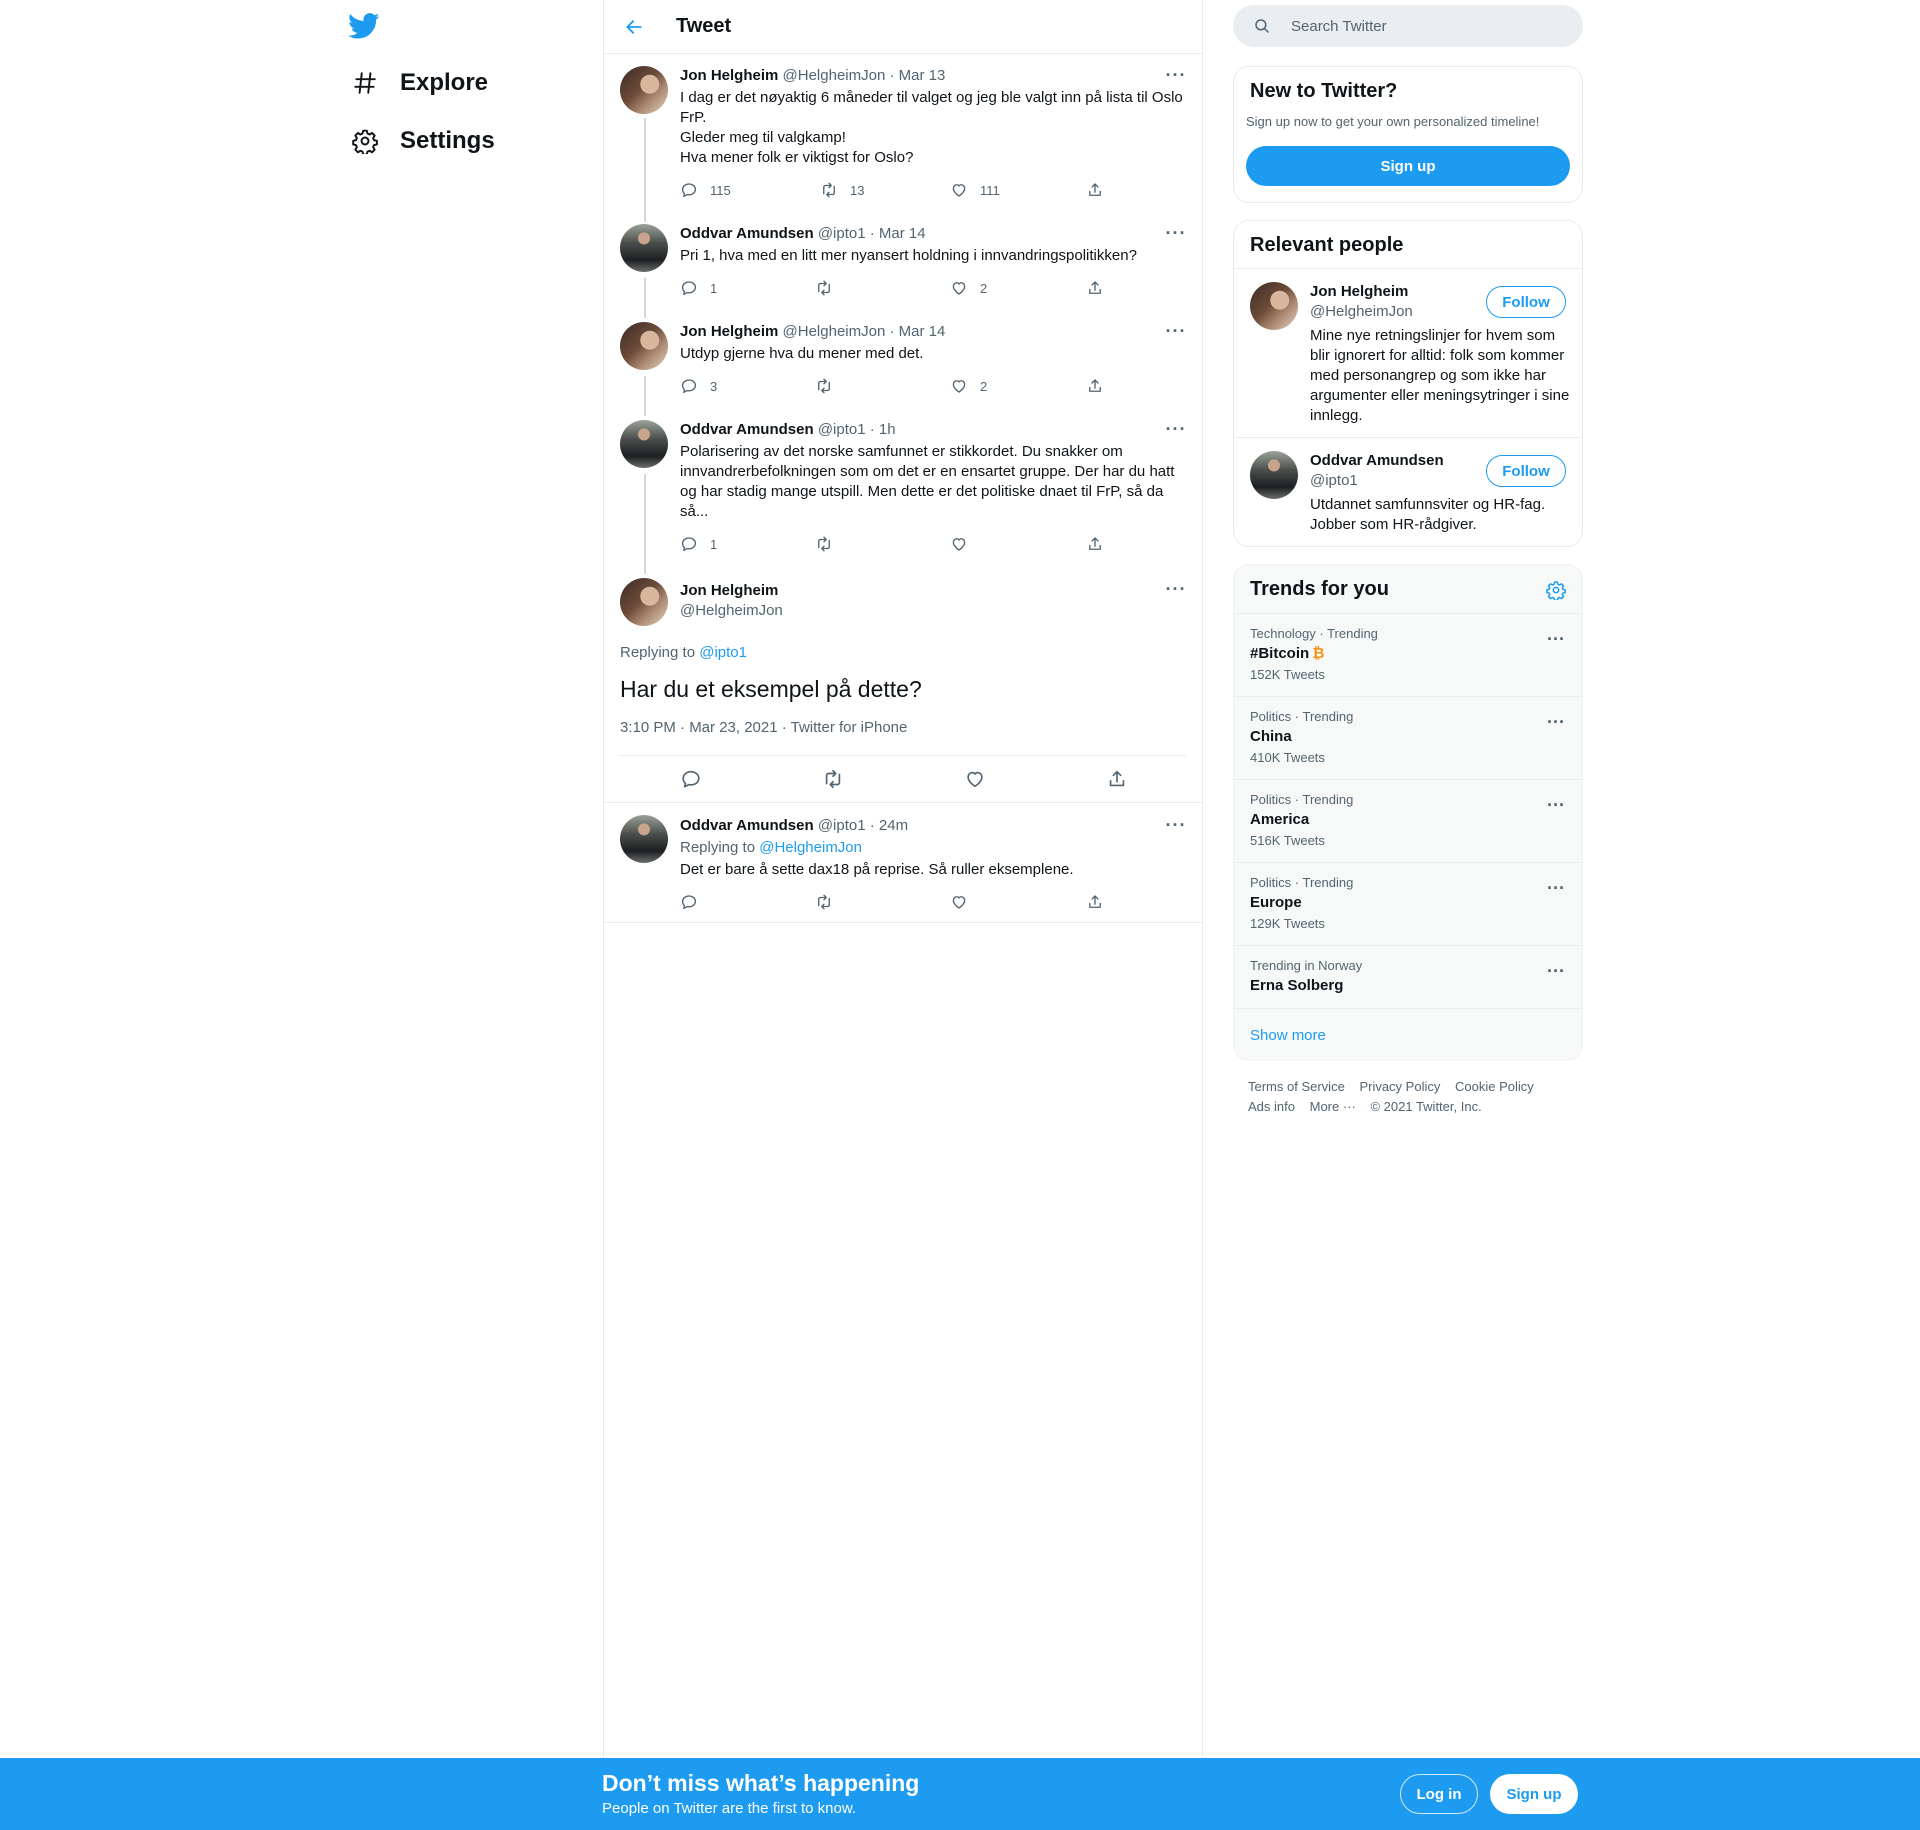 Image resolution: width=1920 pixels, height=1830 pixels. I want to click on footer-link: Ads info, so click(1271, 1106).